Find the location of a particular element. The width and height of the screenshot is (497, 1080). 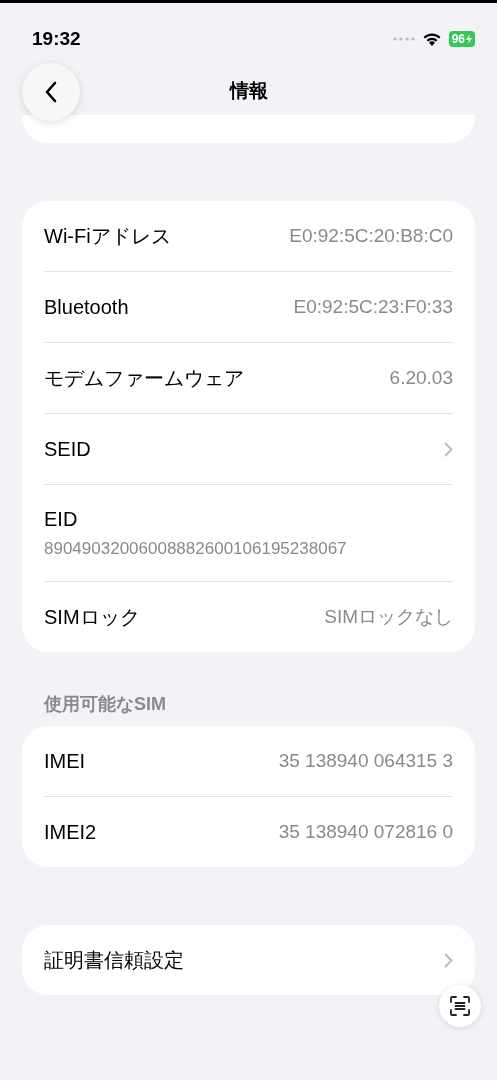

battery-level: 96 is located at coordinates (461, 39).